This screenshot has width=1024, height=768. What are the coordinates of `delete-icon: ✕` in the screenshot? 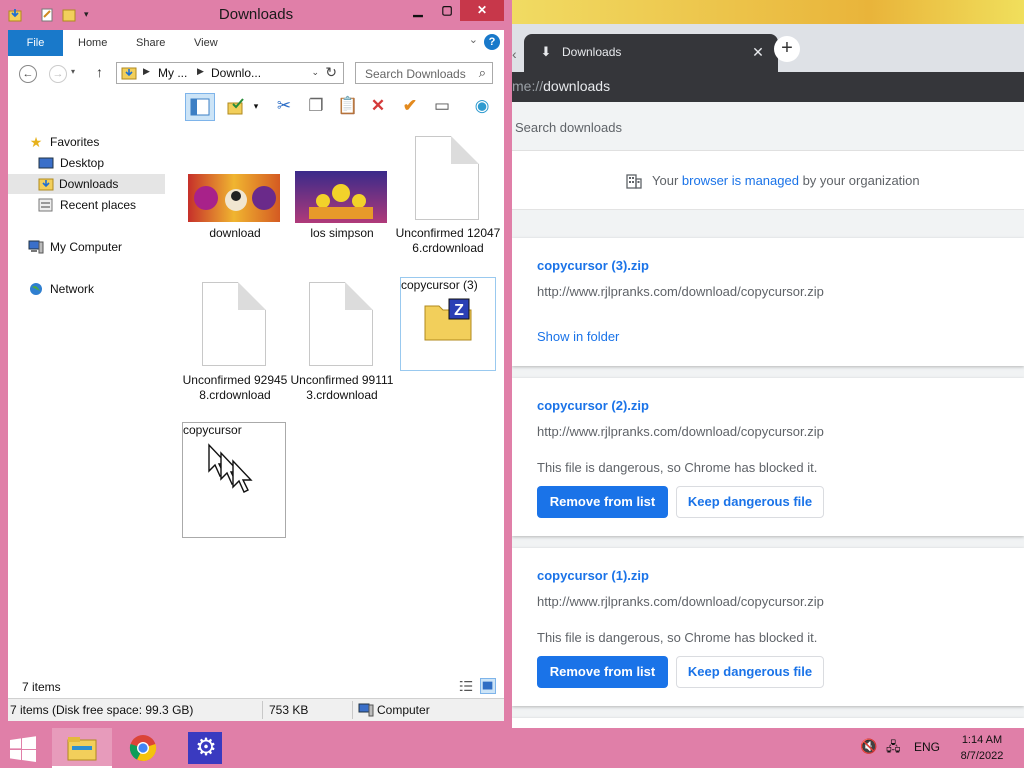 It's located at (378, 106).